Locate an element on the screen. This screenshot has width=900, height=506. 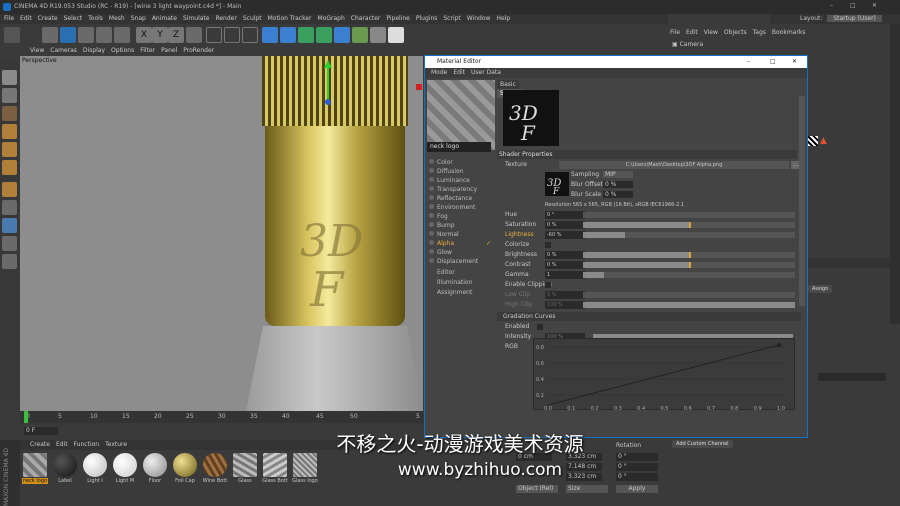
tab-basic: Basic is located at coordinates (508, 84).